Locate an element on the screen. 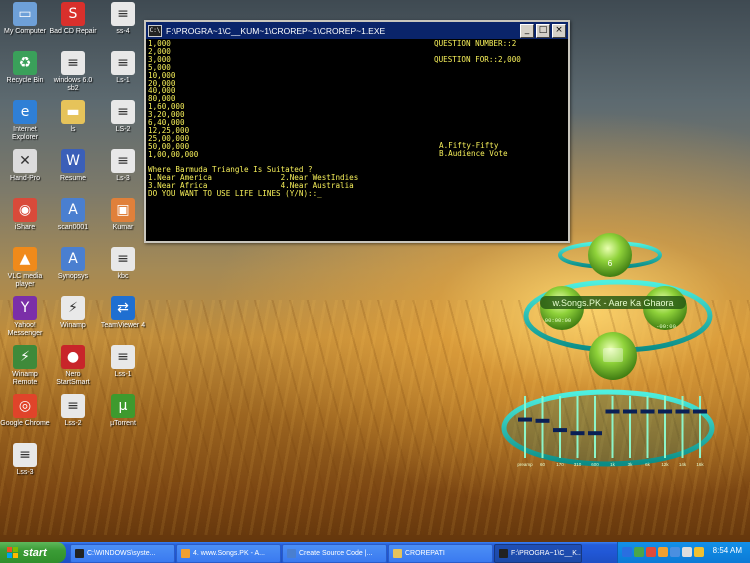 The width and height of the screenshot is (750, 563). taskbar-button: CROREPATI is located at coordinates (440, 553).